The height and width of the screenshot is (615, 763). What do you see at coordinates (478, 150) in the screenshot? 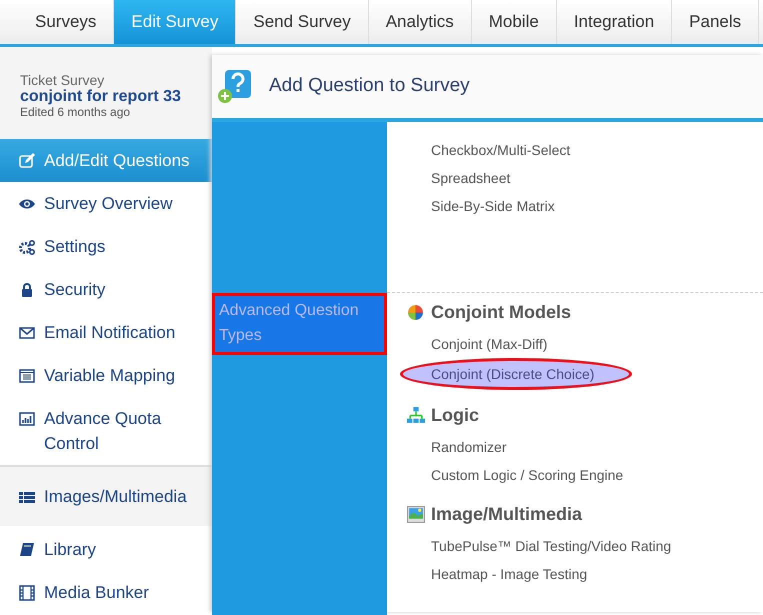
I see `question-type-link: Checkbox/Multi-Select` at bounding box center [478, 150].